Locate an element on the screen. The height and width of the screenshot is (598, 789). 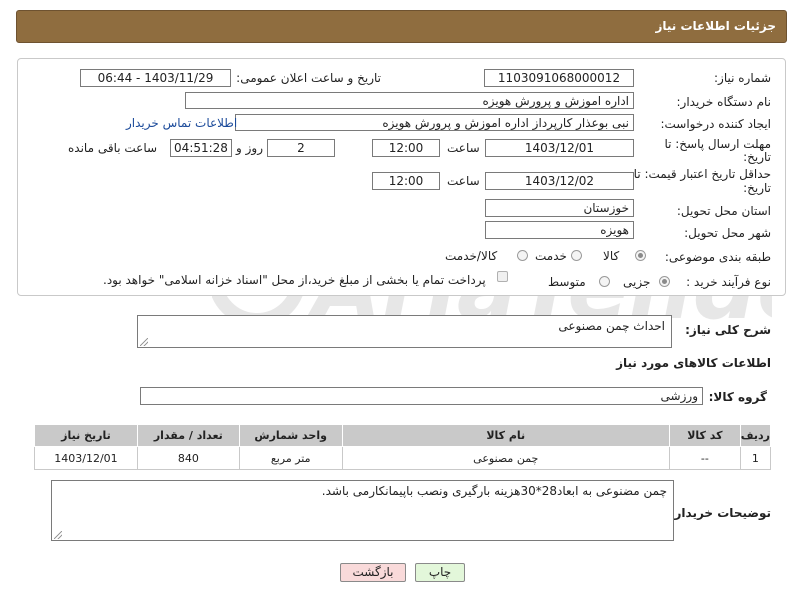
need-number-label: شماره نیاز: is located at coordinates (742, 78).